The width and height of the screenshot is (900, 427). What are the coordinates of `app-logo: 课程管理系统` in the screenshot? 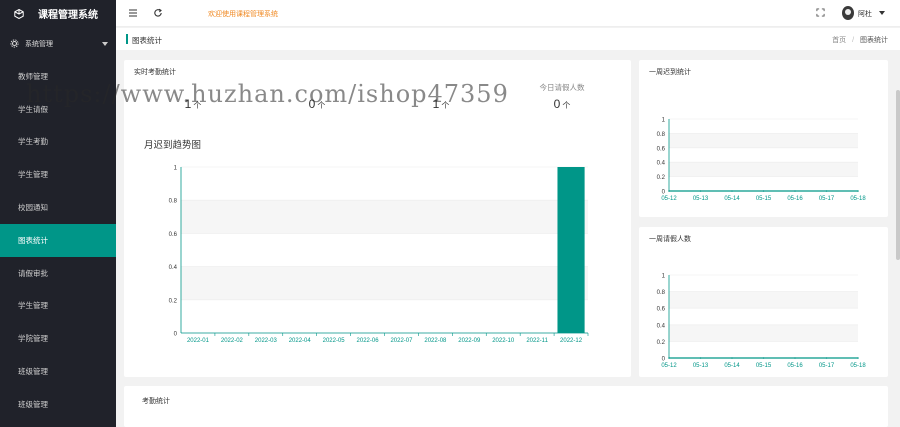 It's located at (58, 13).